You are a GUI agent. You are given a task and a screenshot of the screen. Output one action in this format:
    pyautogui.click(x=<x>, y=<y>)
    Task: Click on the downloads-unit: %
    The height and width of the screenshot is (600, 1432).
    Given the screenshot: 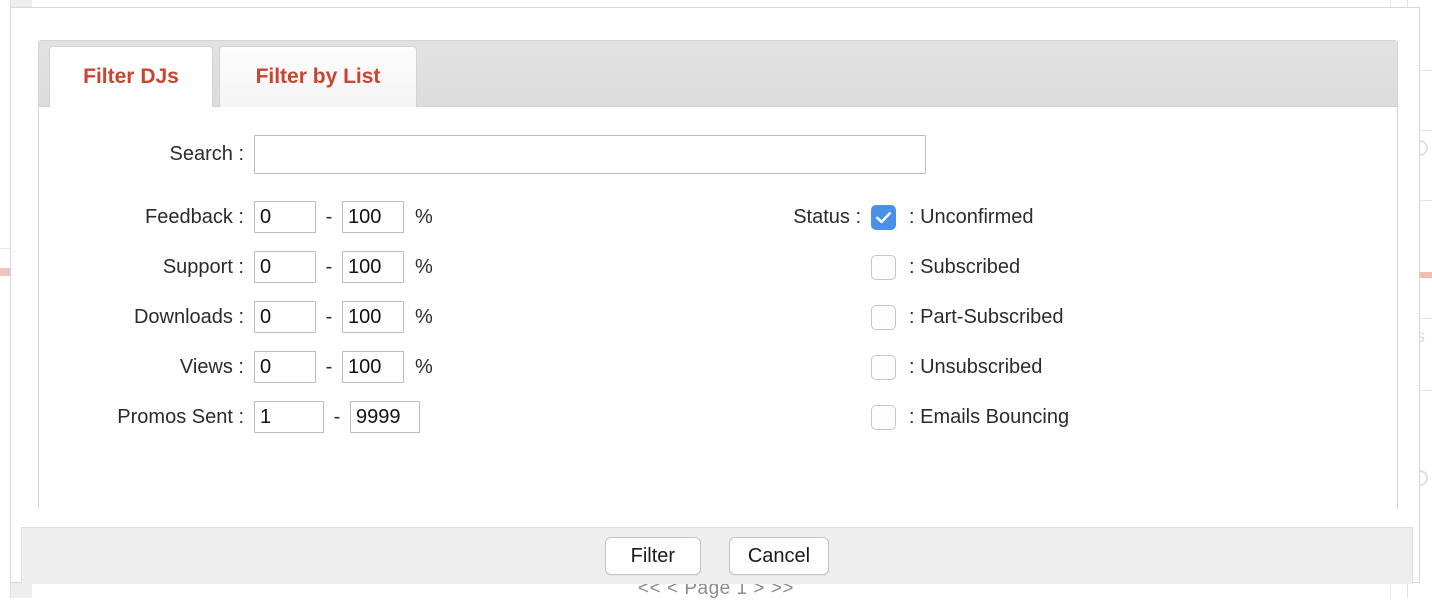 What is the action you would take?
    pyautogui.click(x=424, y=316)
    